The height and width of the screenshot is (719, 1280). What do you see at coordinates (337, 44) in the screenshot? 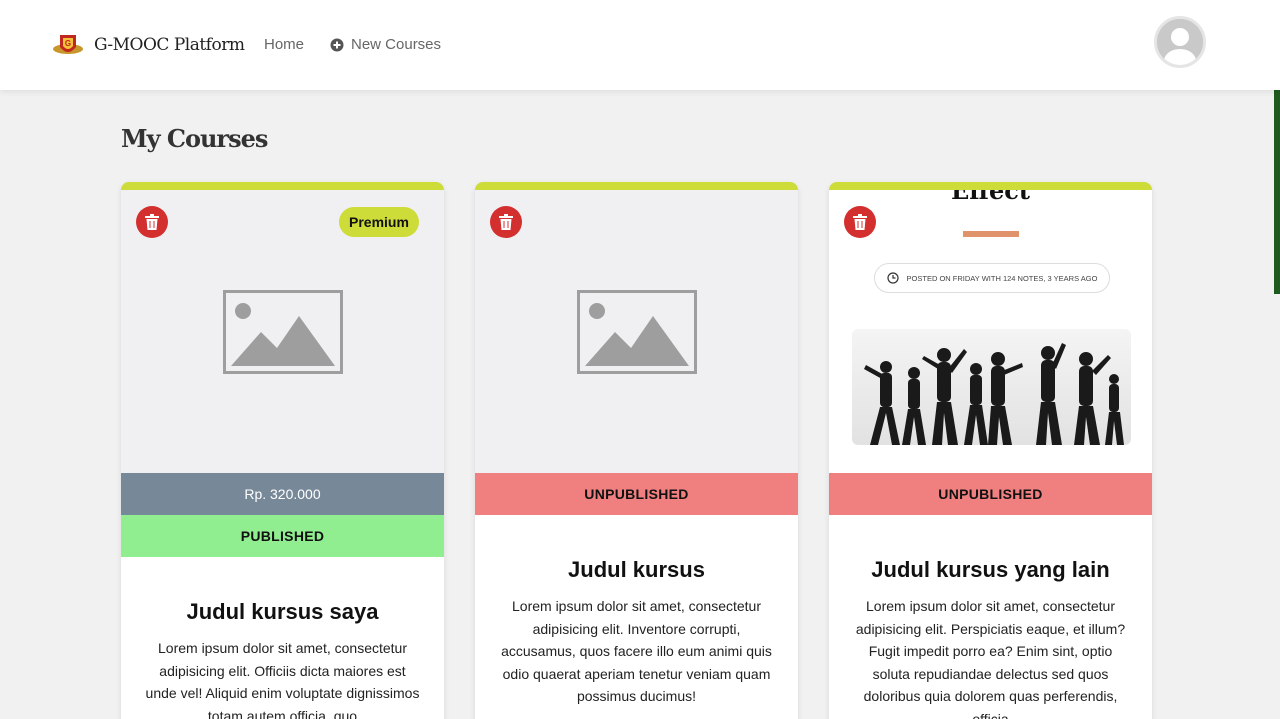
I see `plus-circle-icon` at bounding box center [337, 44].